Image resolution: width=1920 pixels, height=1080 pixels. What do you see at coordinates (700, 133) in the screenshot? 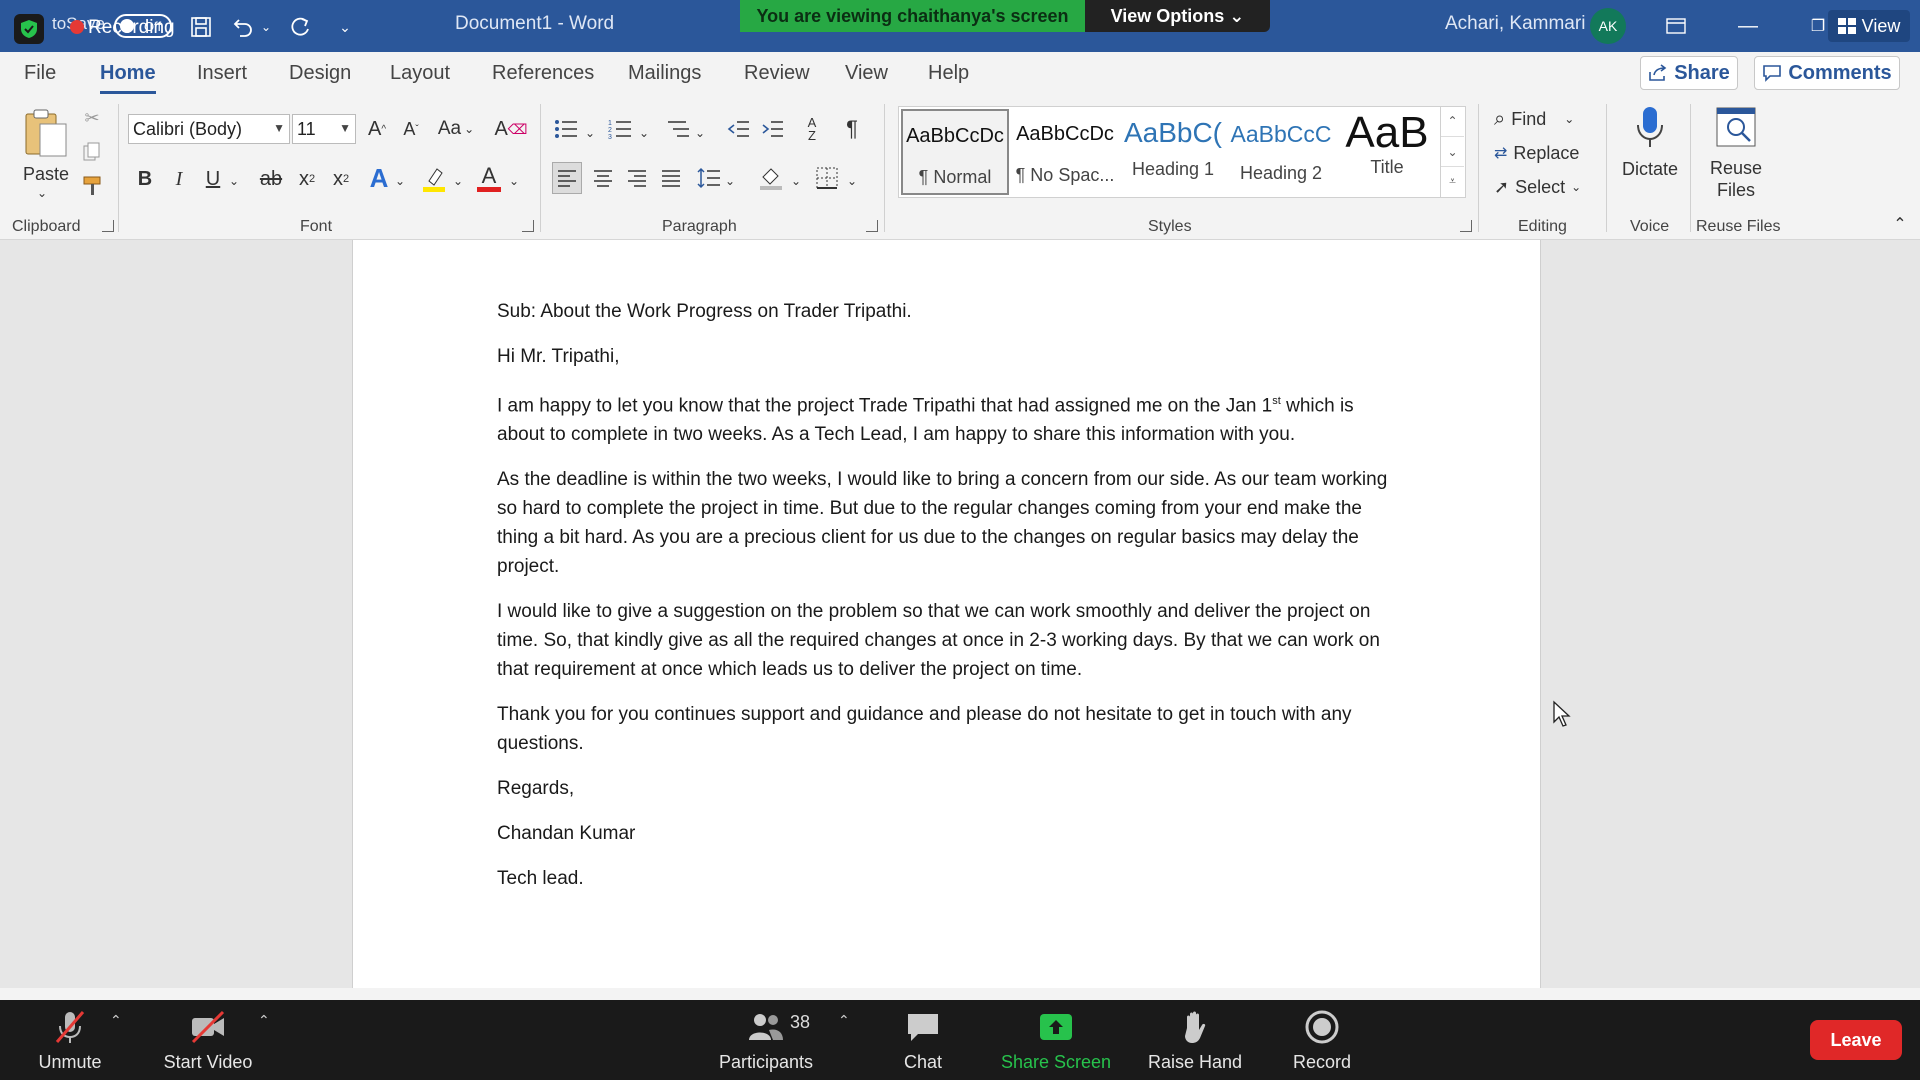
I see `multilevel-dropdown-icon: ⌄` at bounding box center [700, 133].